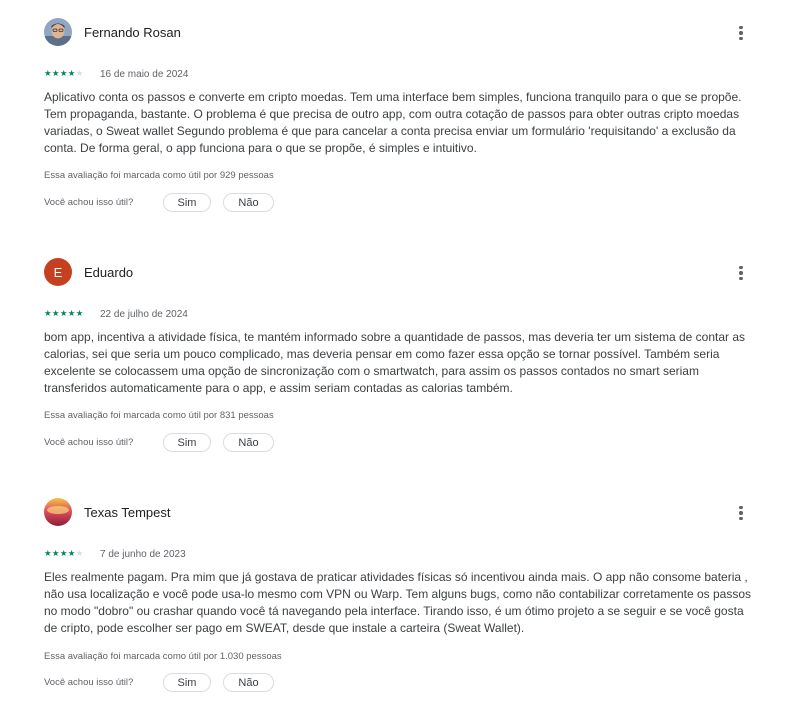  Describe the element at coordinates (144, 314) in the screenshot. I see `review-date: 22 de julho de 2024` at that location.